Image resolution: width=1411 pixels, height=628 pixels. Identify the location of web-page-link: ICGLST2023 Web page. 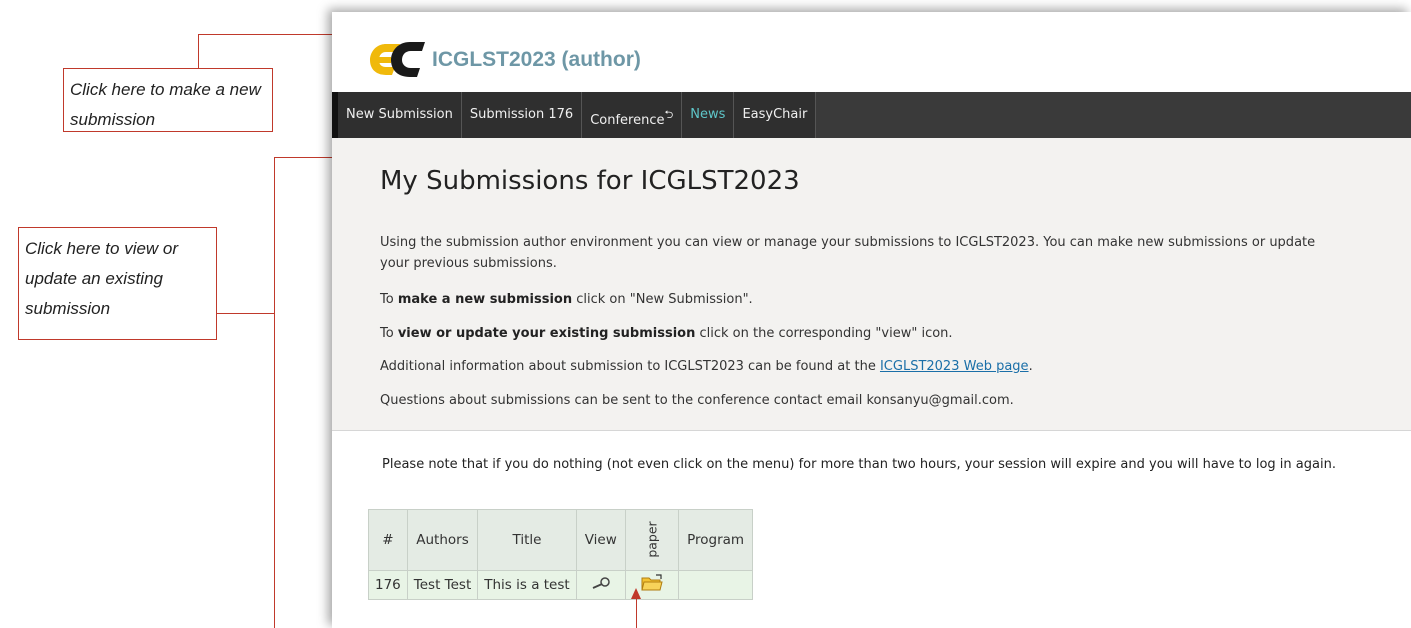
(954, 366).